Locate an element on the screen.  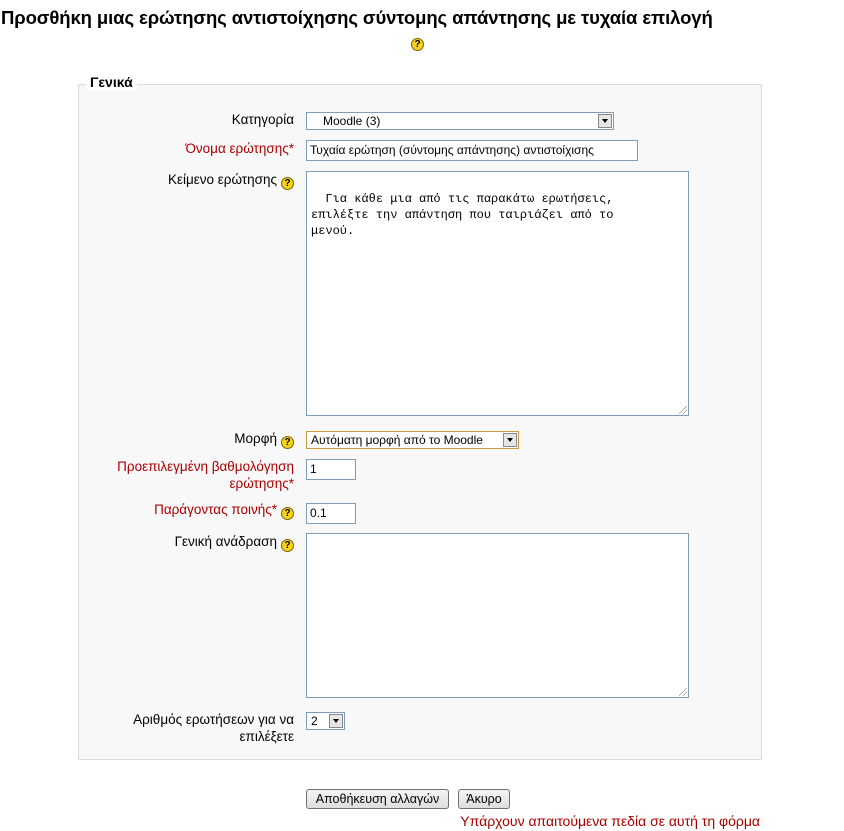
penalty-label-text: Παράγοντας ποινής is located at coordinates (213, 509).